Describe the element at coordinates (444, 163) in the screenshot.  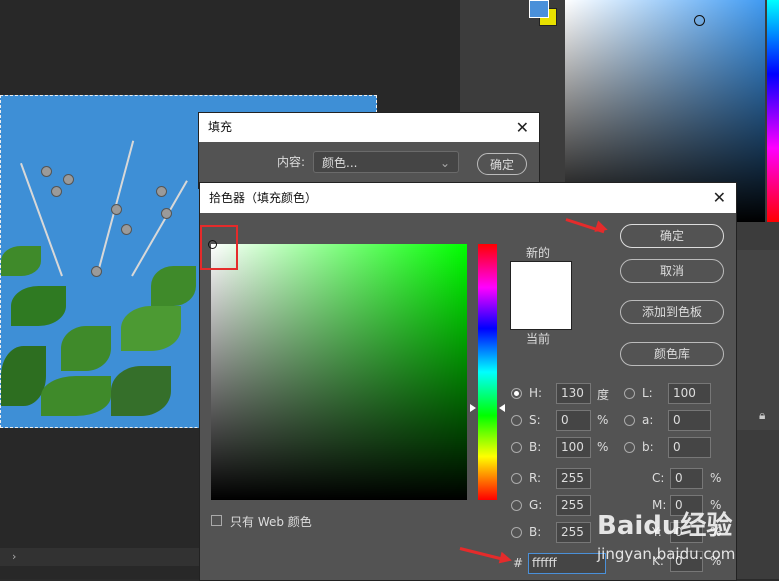
I see `chevron-down-icon: ⌄` at that location.